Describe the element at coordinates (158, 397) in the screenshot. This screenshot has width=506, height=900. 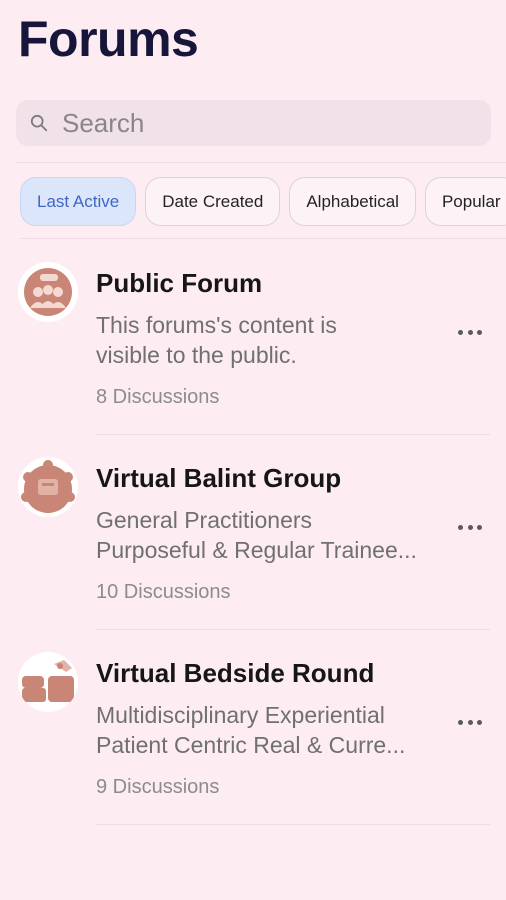
I see `discussion-count: 8 Discussions` at that location.